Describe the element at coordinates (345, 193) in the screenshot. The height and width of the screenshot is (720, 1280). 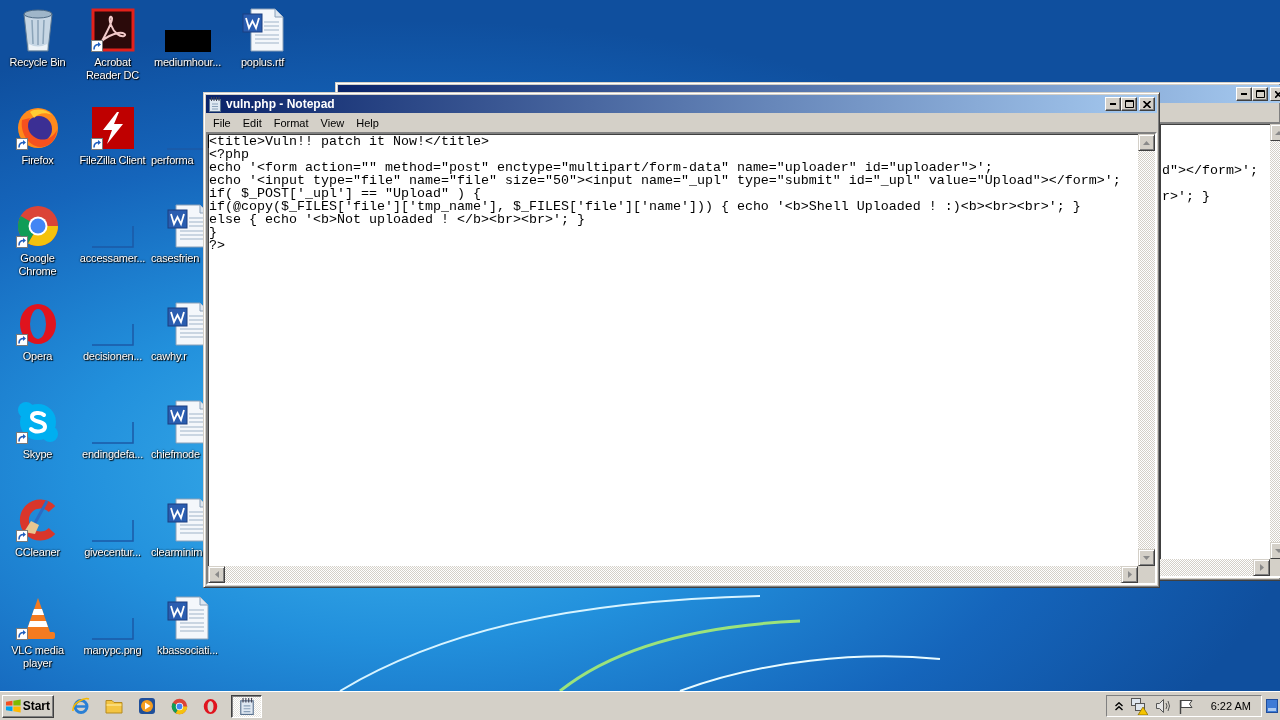
I see `code-line: if( $_POST['_upl'] == "Upload" ) {` at that location.